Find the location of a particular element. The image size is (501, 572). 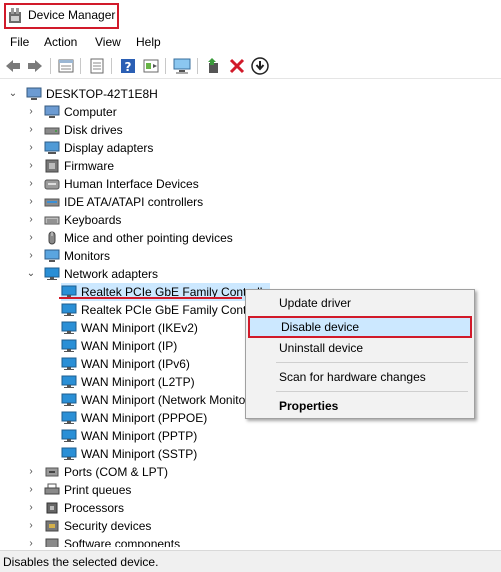

tree-category-disk-drives: › Disk drives is located at coordinates (150, 130).